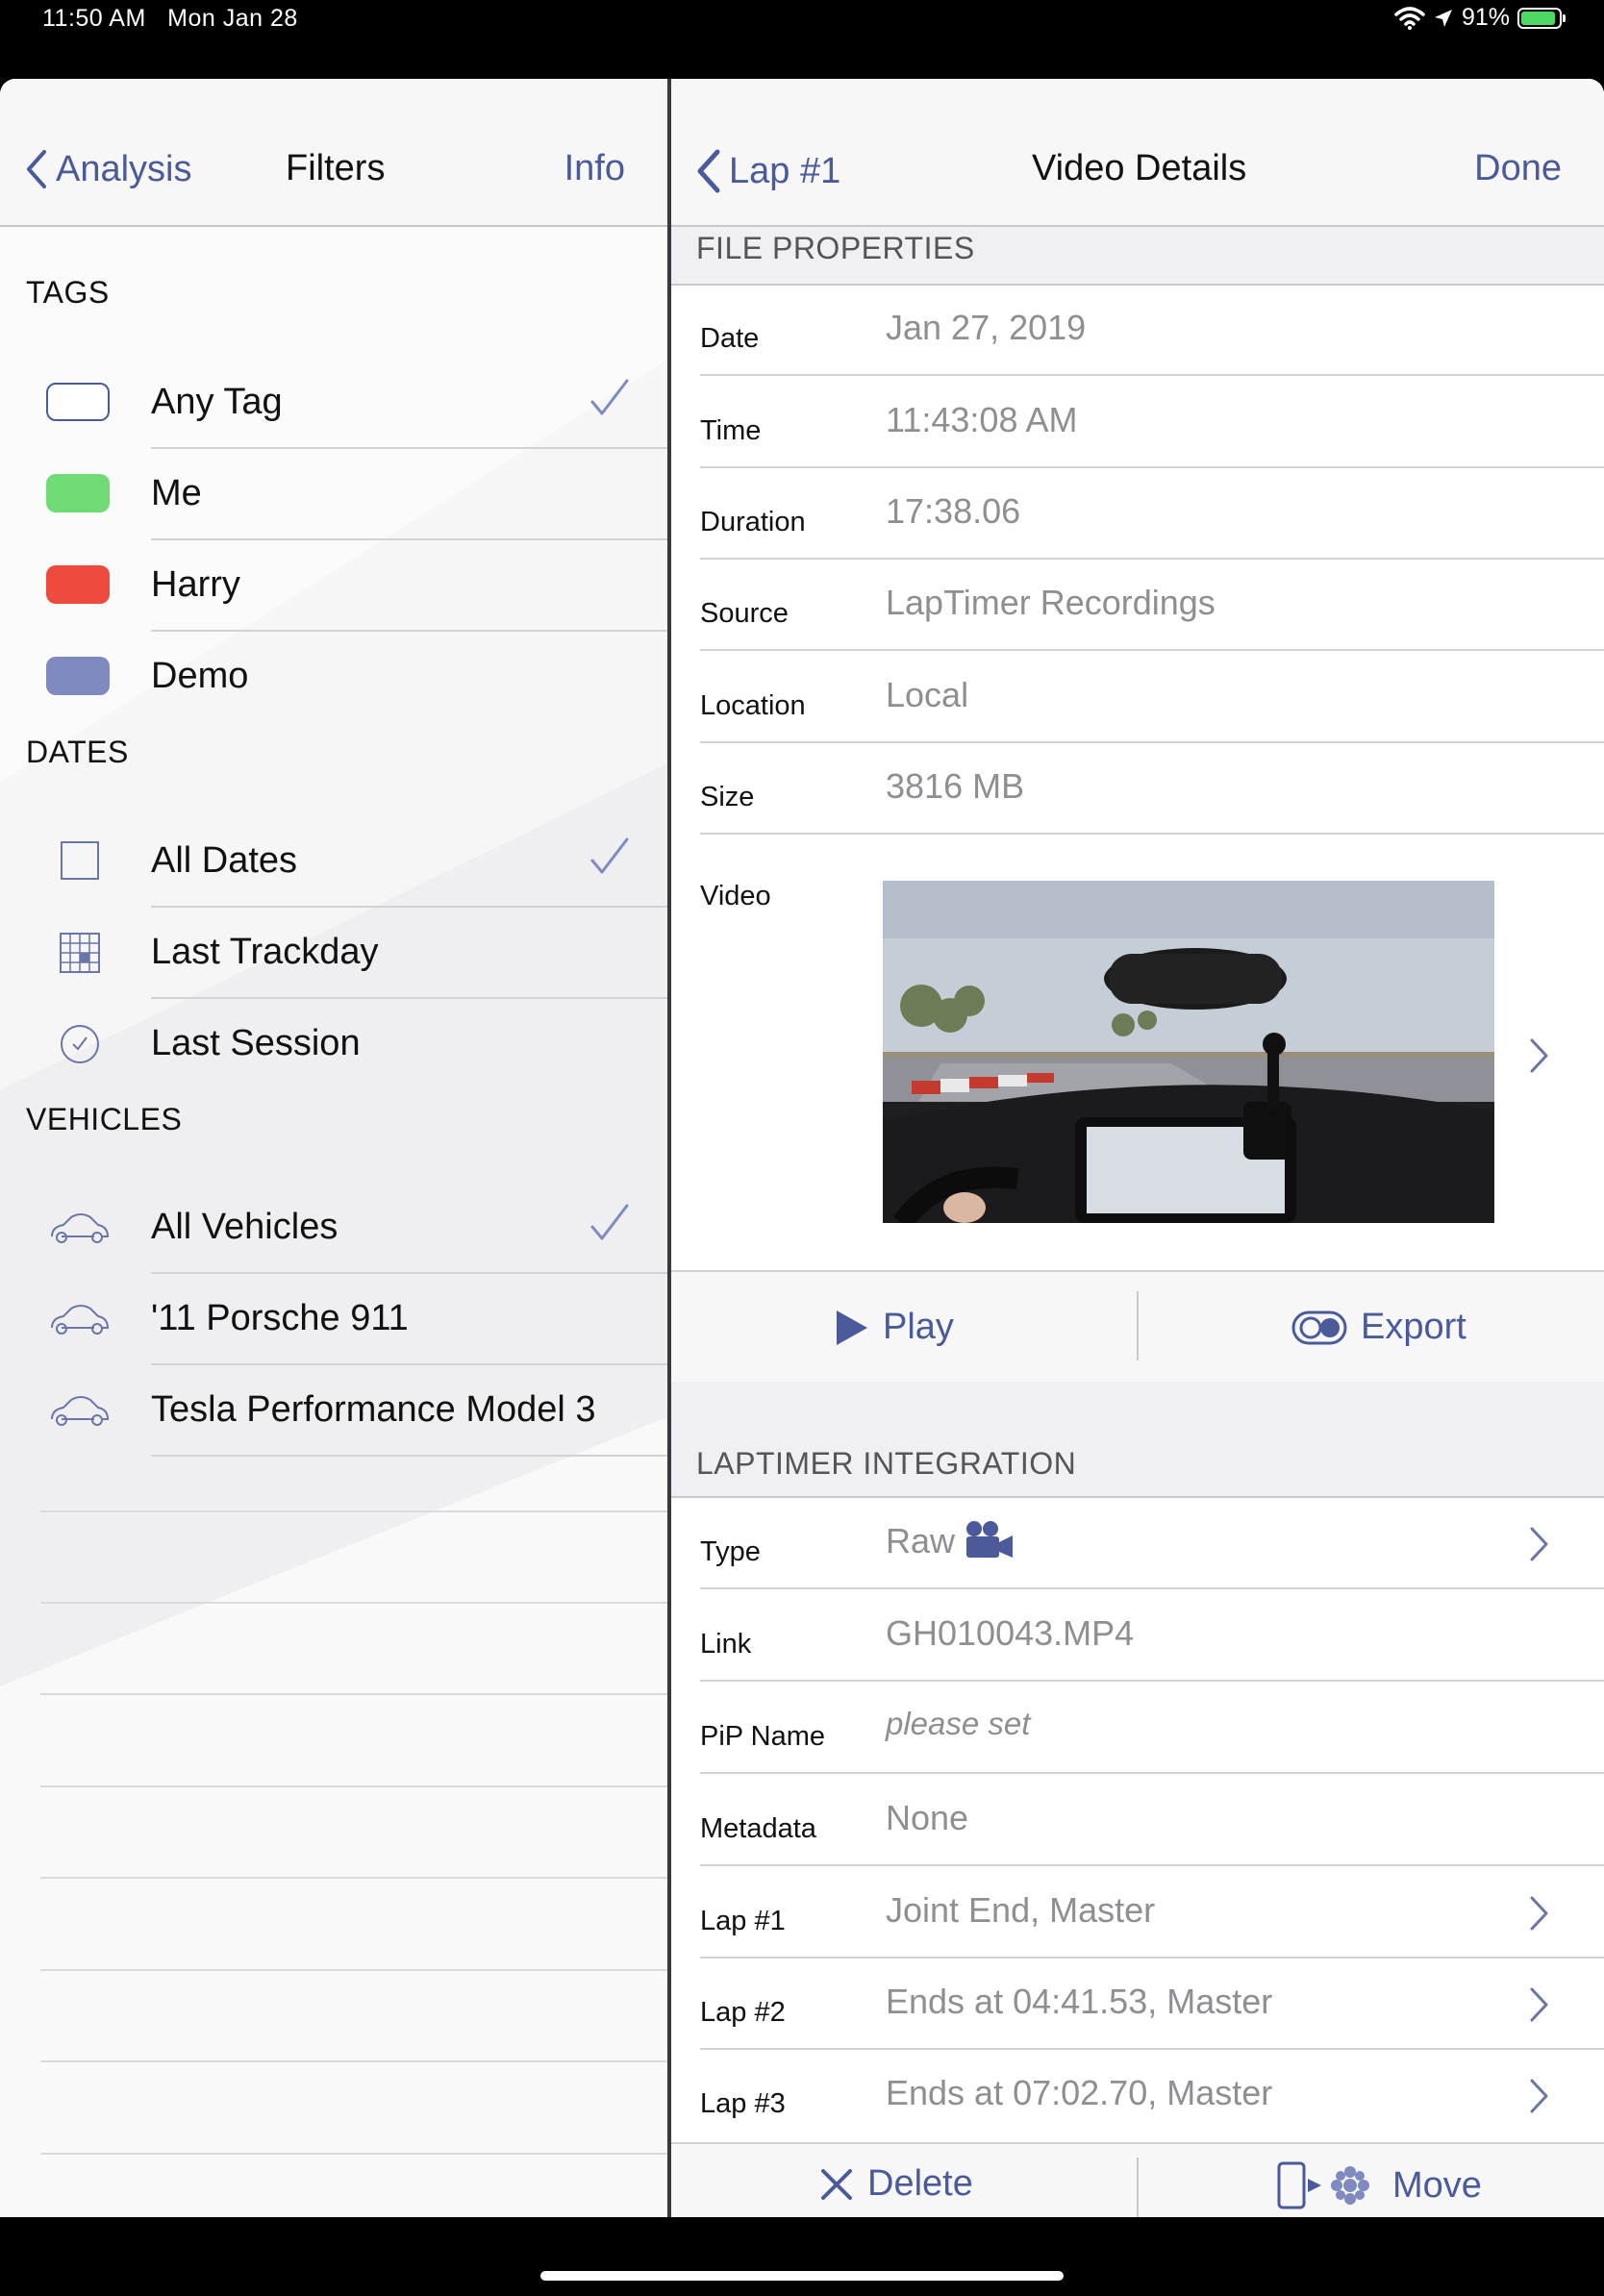 The width and height of the screenshot is (1604, 2296). Describe the element at coordinates (986, 327) in the screenshot. I see `prop-value: Jan 27, 2019` at that location.